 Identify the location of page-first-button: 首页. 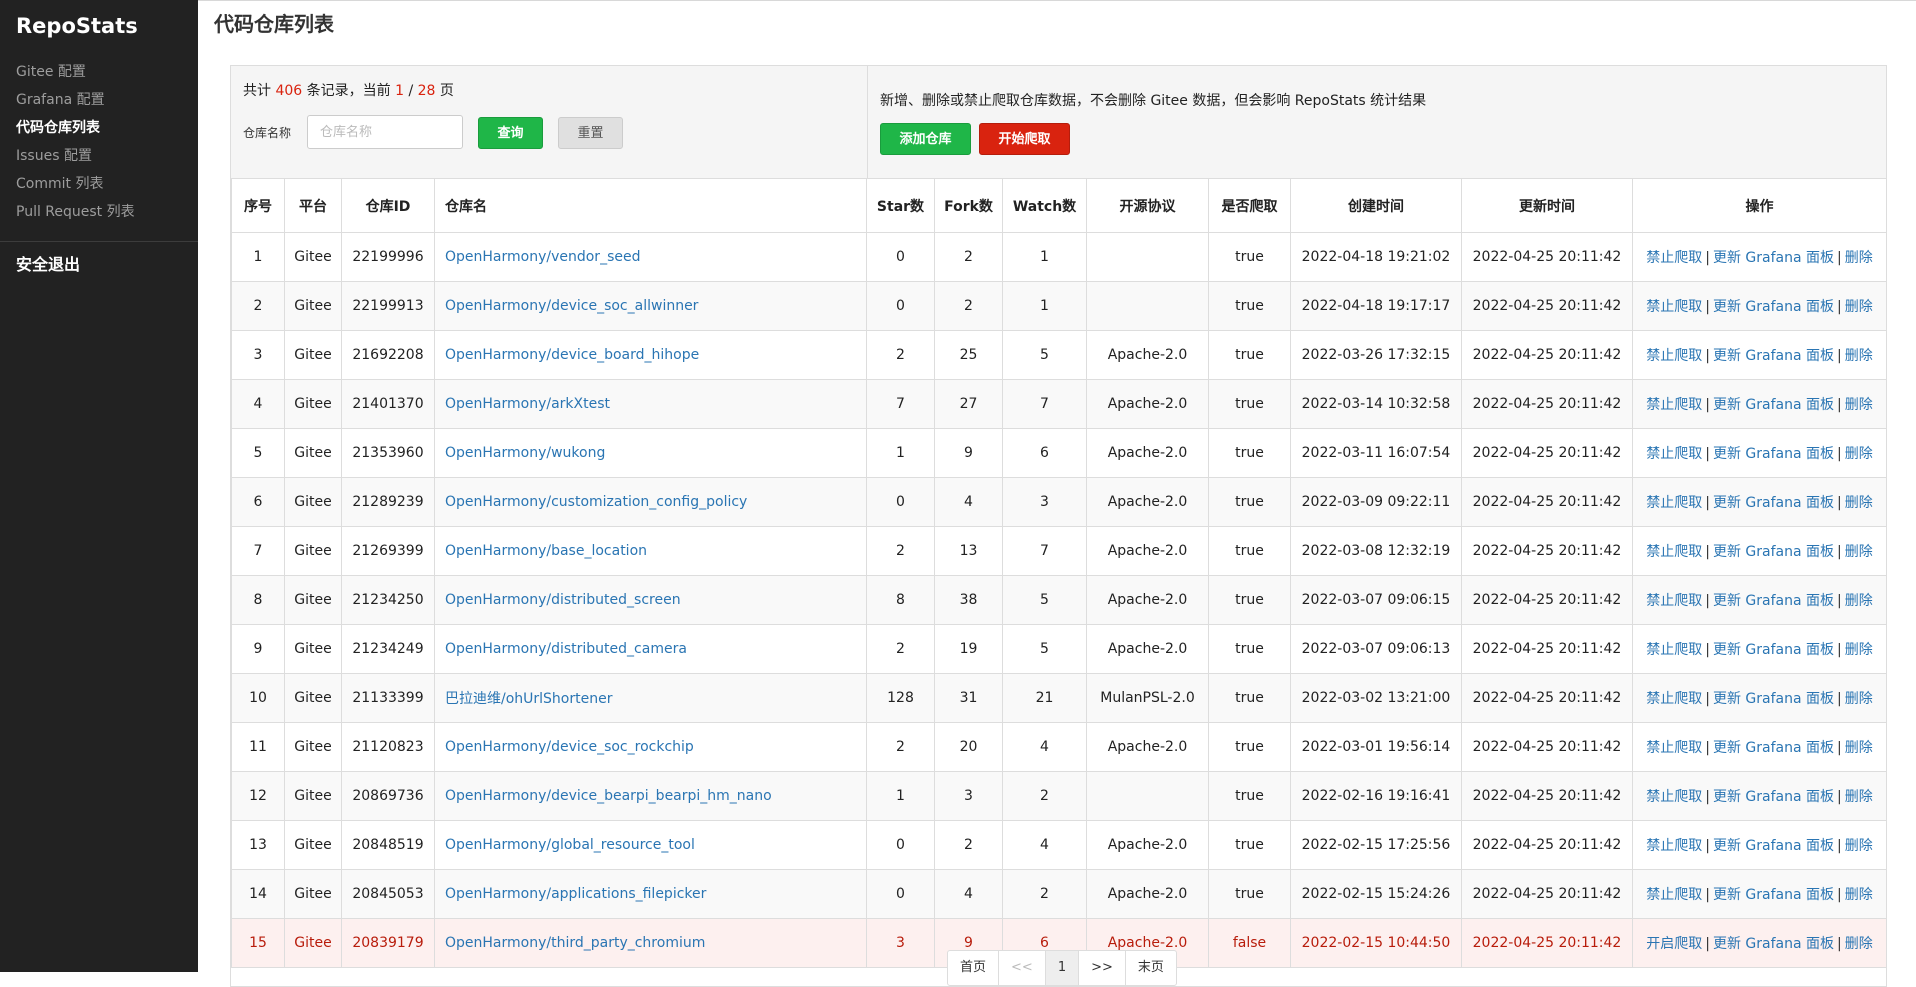
(974, 968).